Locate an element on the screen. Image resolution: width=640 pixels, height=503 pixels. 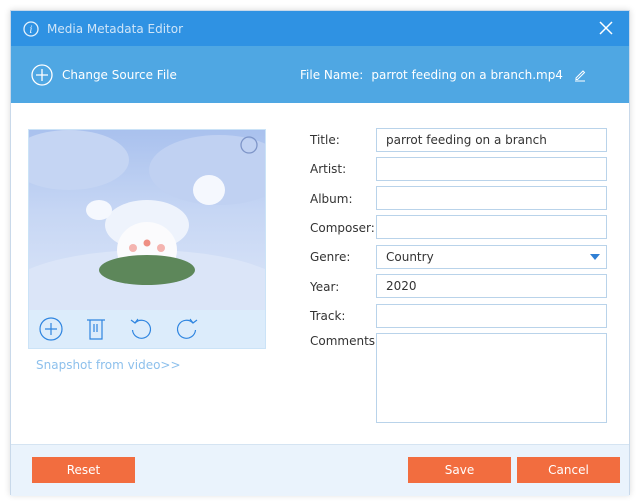
cover-toolbar is located at coordinates (147, 329).